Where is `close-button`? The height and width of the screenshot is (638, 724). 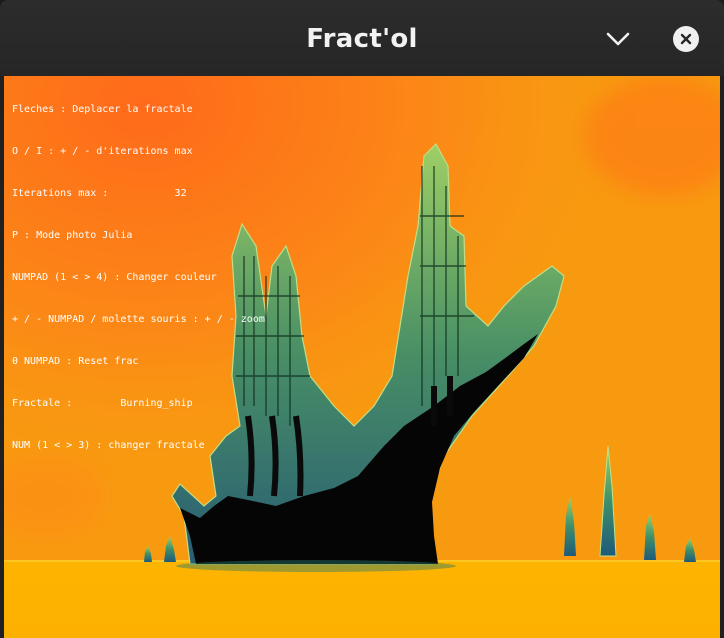 close-button is located at coordinates (686, 39).